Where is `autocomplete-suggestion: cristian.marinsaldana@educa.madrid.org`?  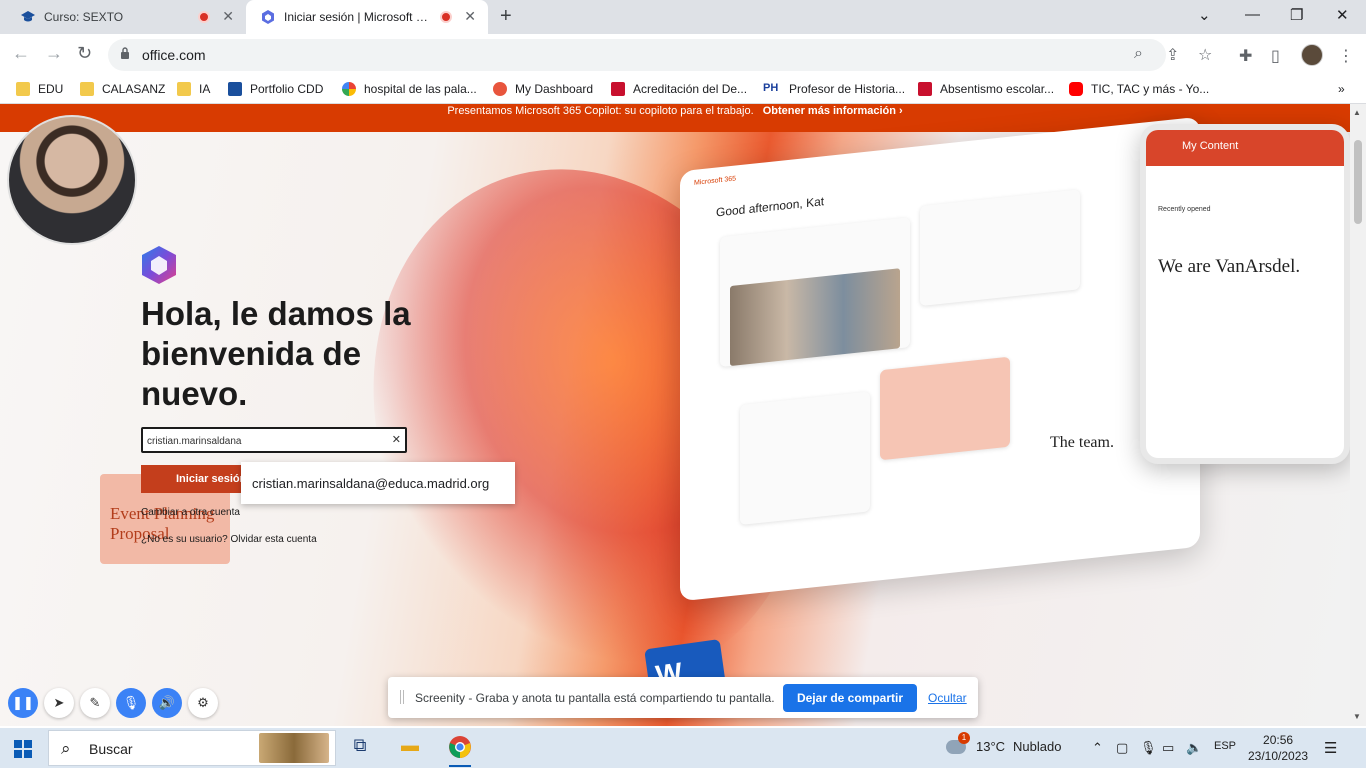
autocomplete-suggestion: cristian.marinsaldana@educa.madrid.org is located at coordinates (378, 483).